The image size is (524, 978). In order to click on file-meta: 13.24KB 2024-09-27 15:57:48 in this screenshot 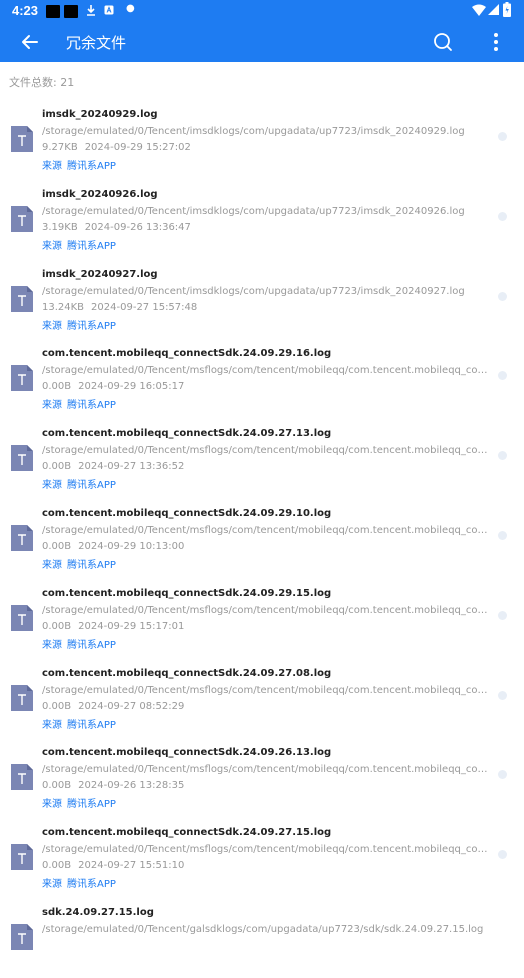, I will do `click(119, 307)`.